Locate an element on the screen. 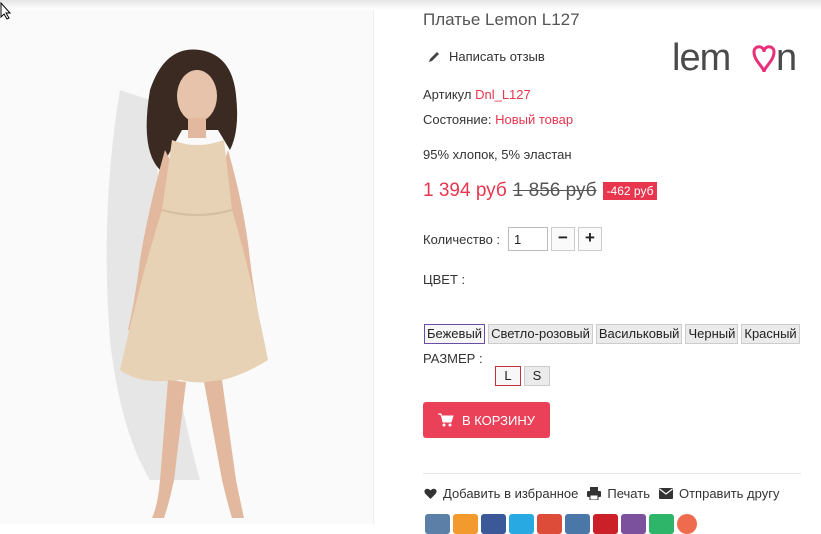 The image size is (821, 534). divider is located at coordinates (612, 473).